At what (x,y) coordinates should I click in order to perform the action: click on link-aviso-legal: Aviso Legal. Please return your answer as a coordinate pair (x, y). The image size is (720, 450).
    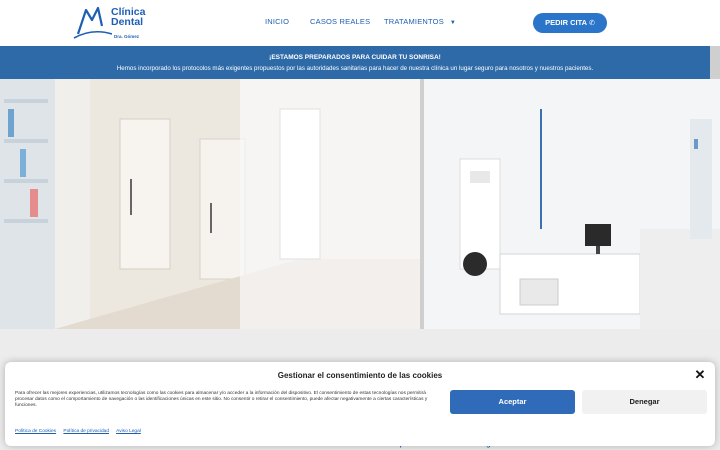
    Looking at the image, I should click on (128, 431).